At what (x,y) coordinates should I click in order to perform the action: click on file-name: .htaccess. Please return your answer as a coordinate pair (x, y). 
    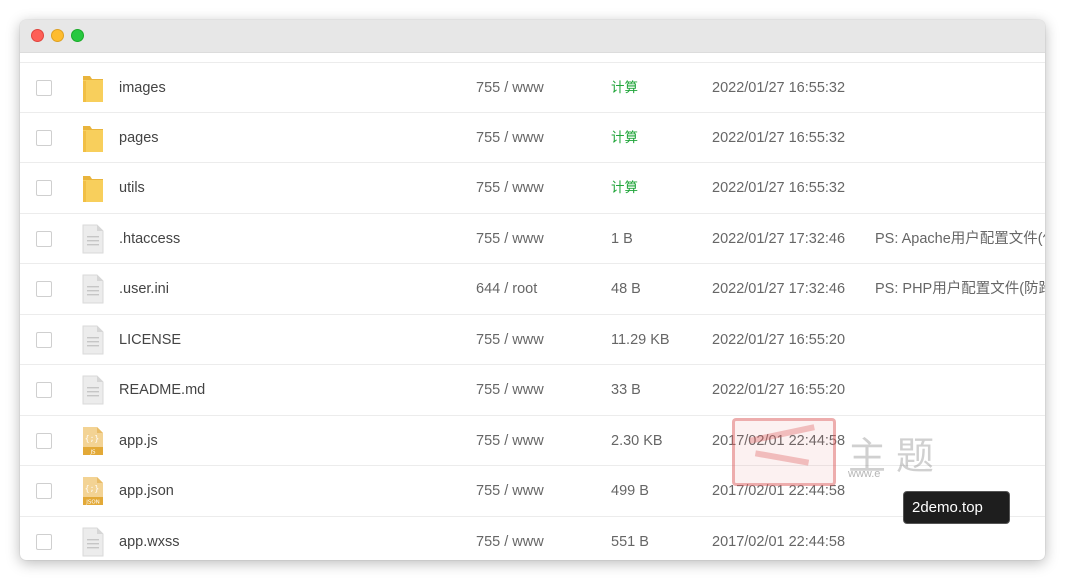
    Looking at the image, I should click on (149, 239).